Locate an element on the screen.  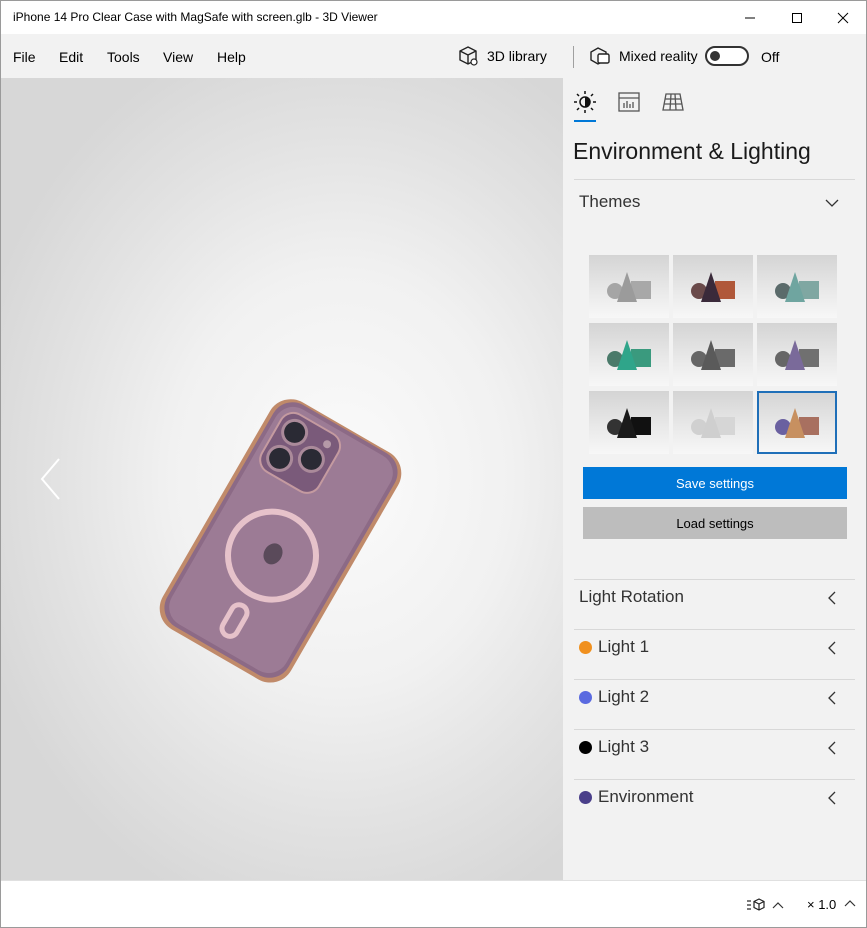
3d-library-button: 3D library is located at coordinates (502, 56).